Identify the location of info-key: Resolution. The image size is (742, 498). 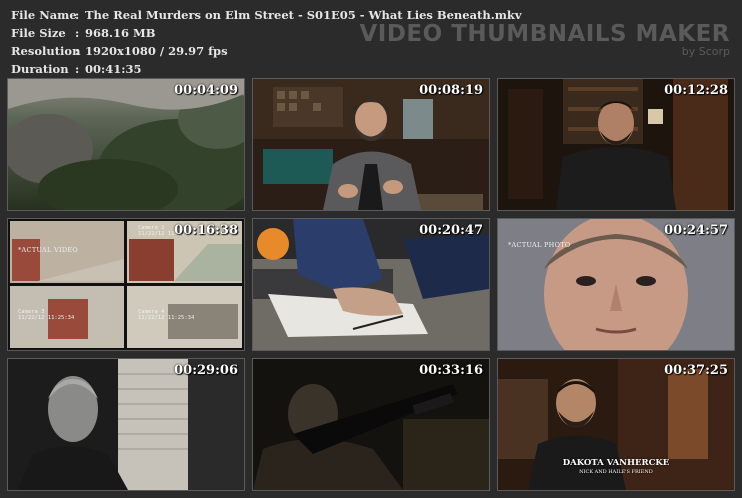
(46, 51).